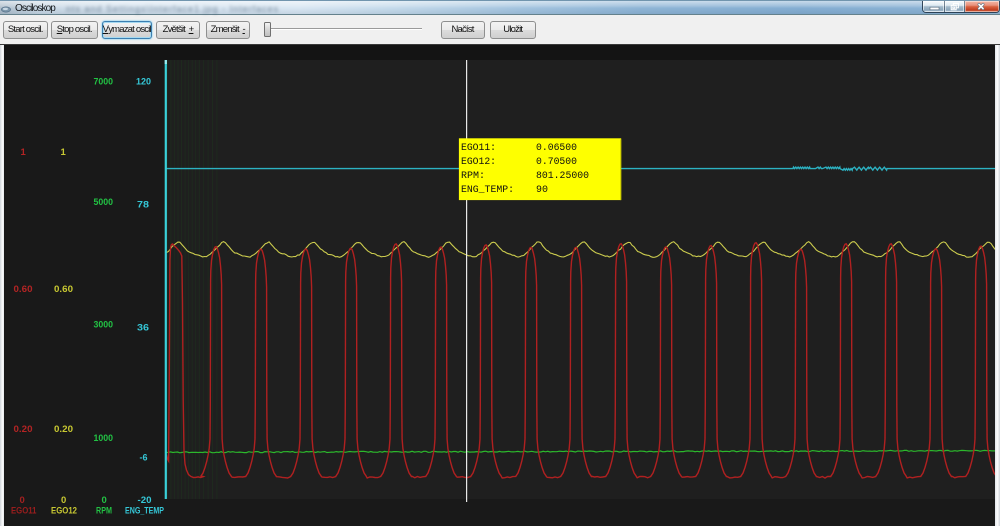 The width and height of the screenshot is (1000, 526). Describe the element at coordinates (473, 176) in the screenshot. I see `svg-text: RPM:` at that location.